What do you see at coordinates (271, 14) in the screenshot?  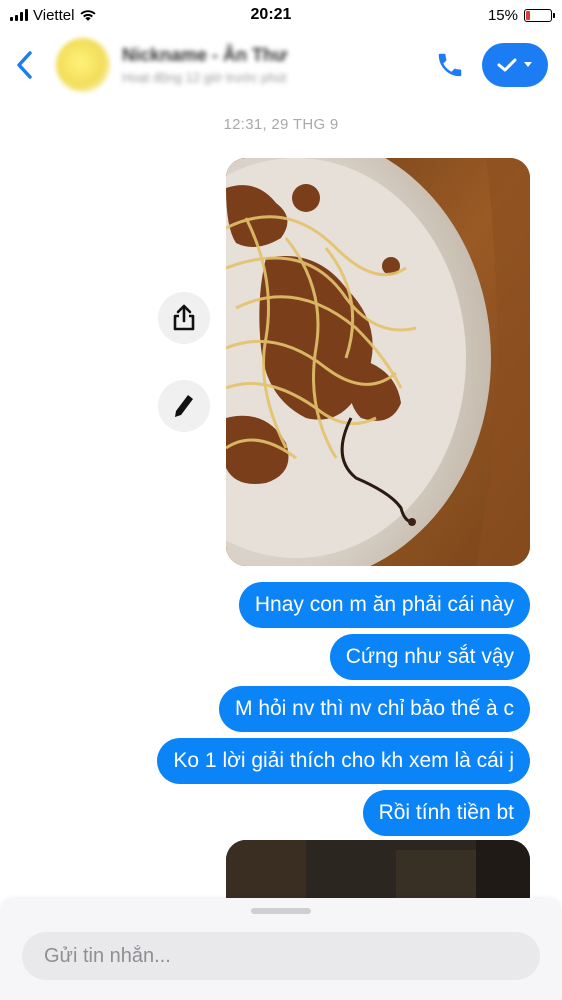 I see `status-time: 20:21` at bounding box center [271, 14].